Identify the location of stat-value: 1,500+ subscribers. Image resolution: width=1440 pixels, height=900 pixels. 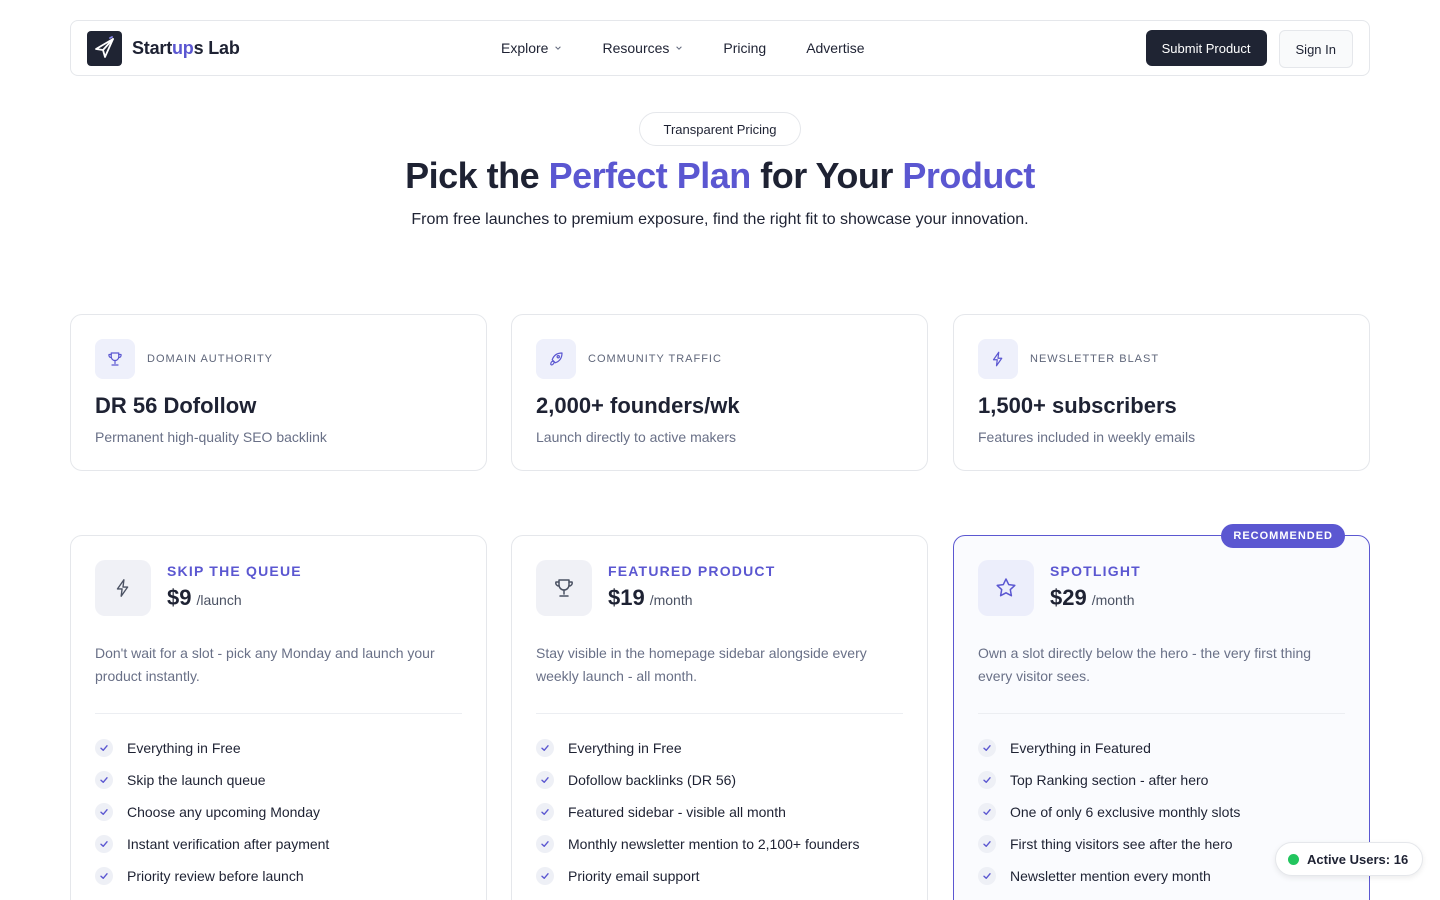
(1077, 405).